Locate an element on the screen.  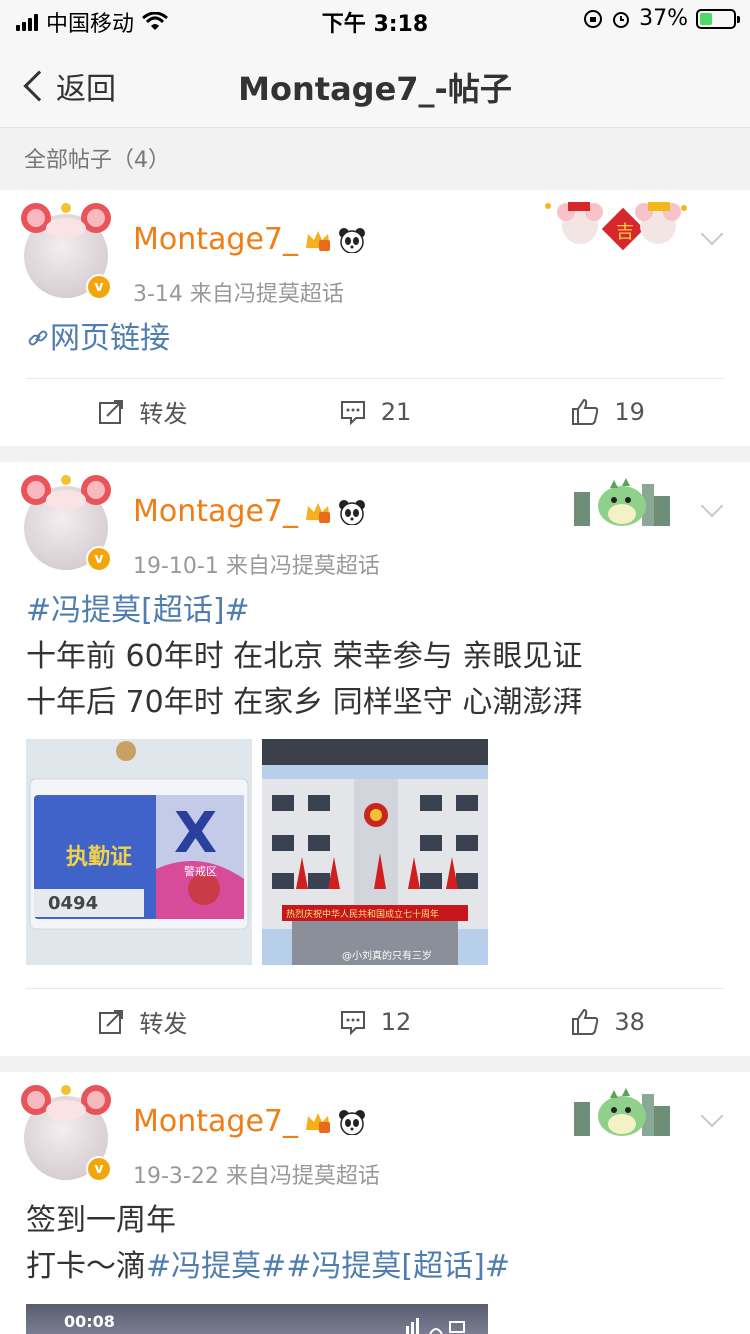
lucky-mice-decoration: 吉 is located at coordinates (616, 226).